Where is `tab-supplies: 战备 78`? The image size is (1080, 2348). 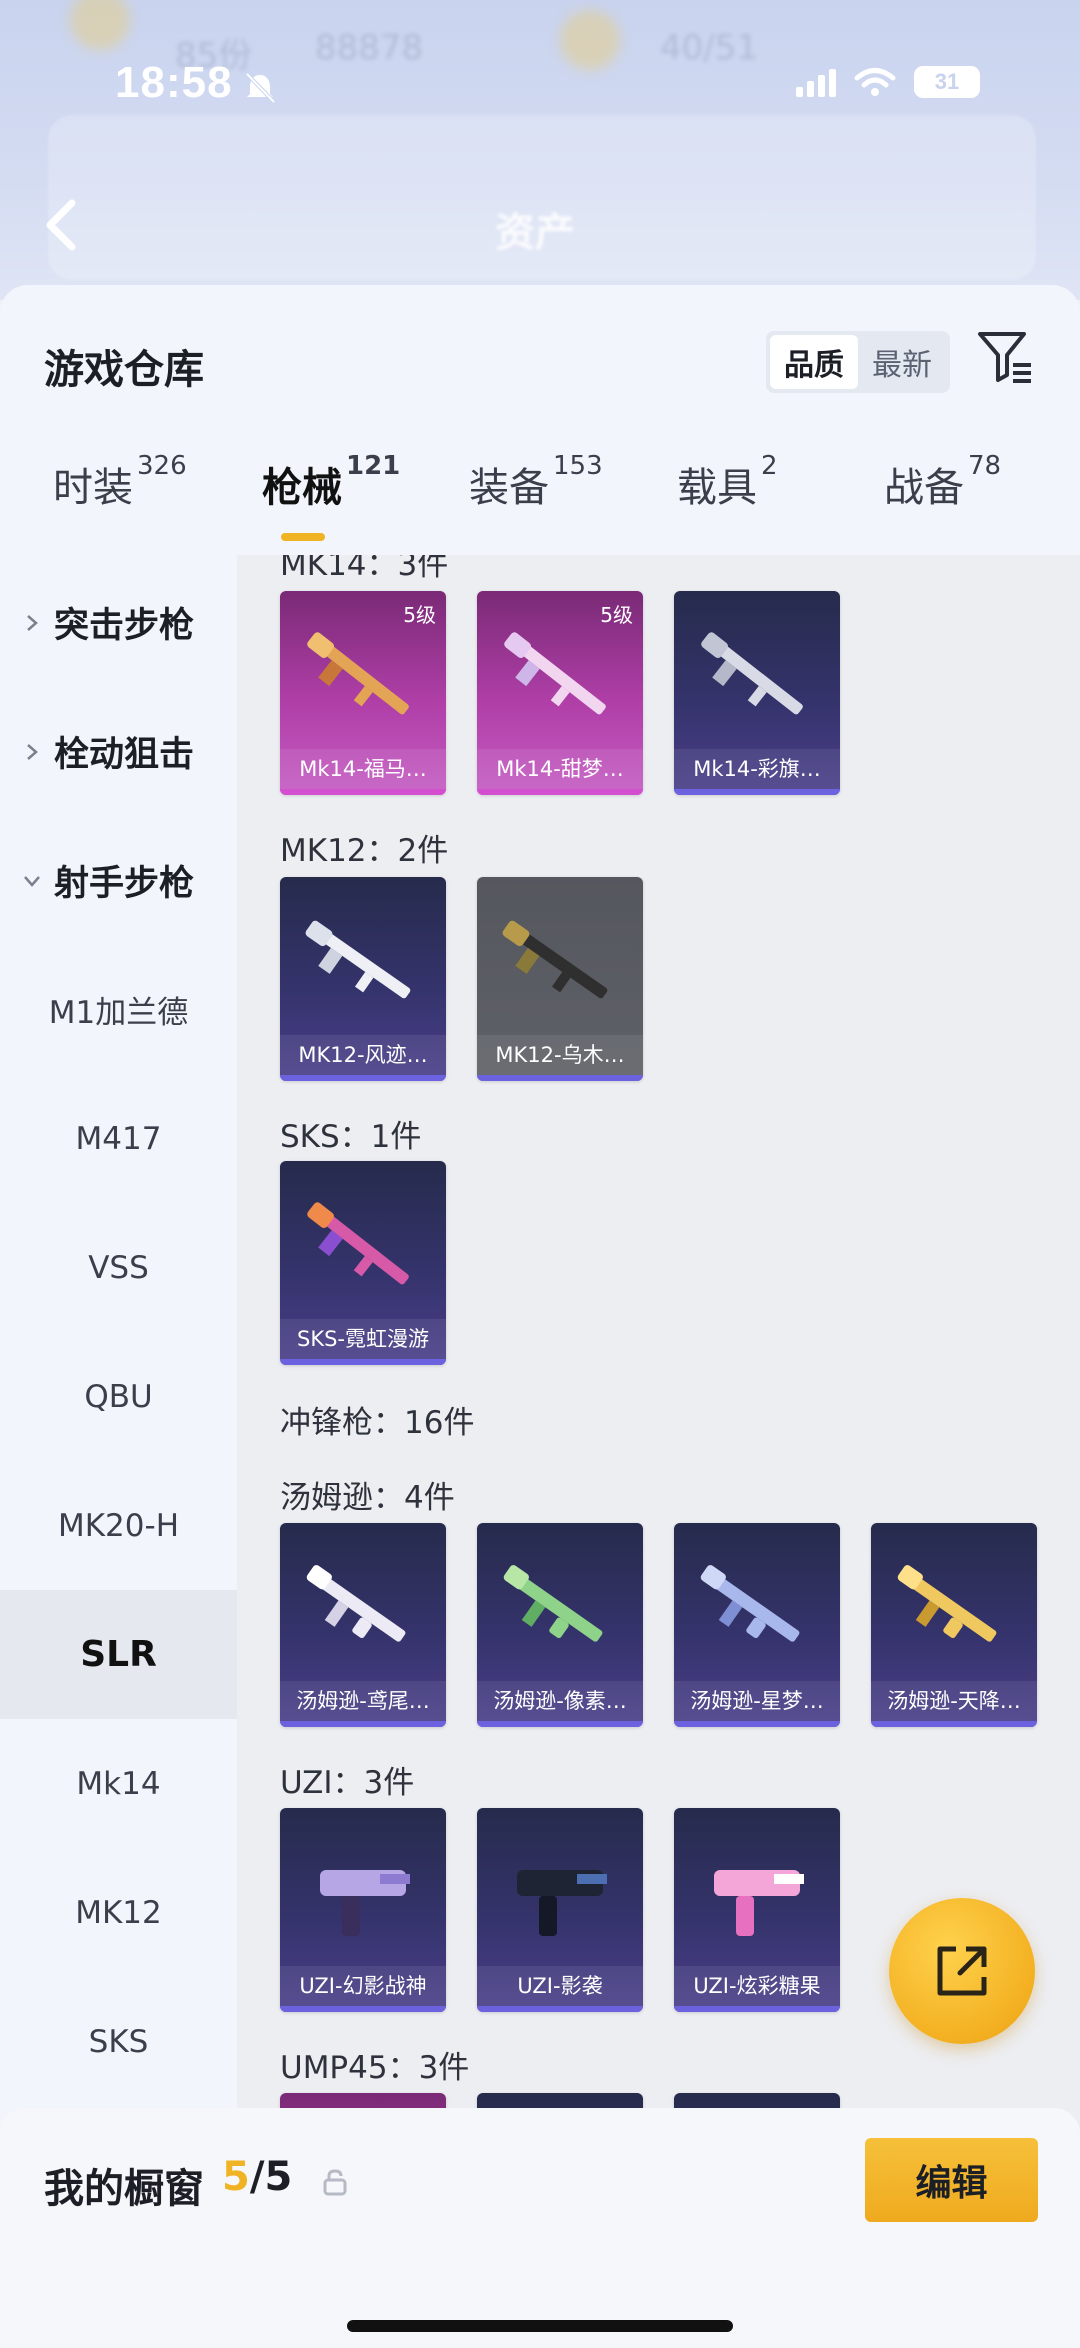 tab-supplies: 战备 78 is located at coordinates (942, 482).